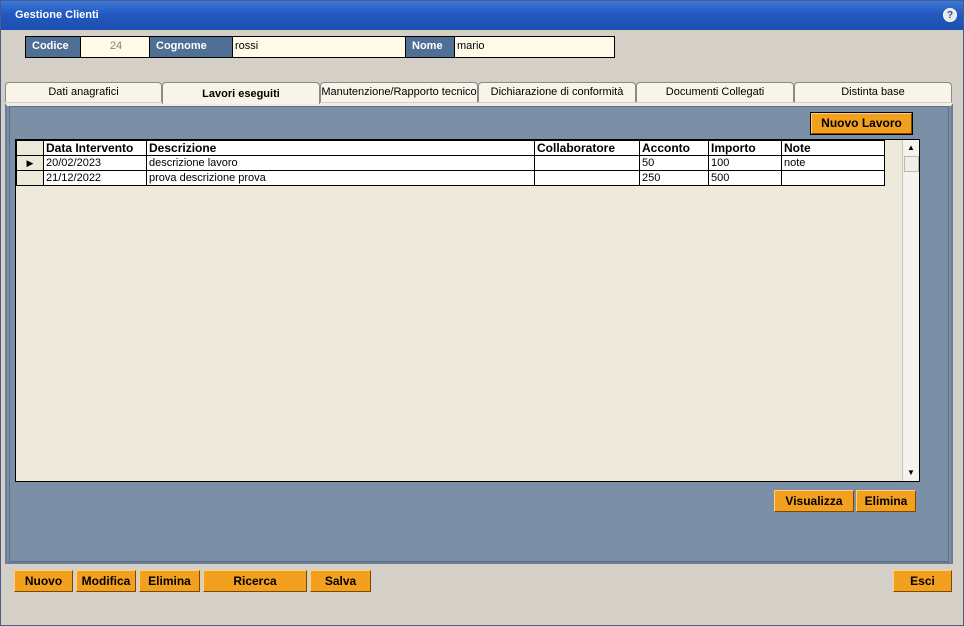  What do you see at coordinates (340, 581) in the screenshot?
I see `salva-button: Salva` at bounding box center [340, 581].